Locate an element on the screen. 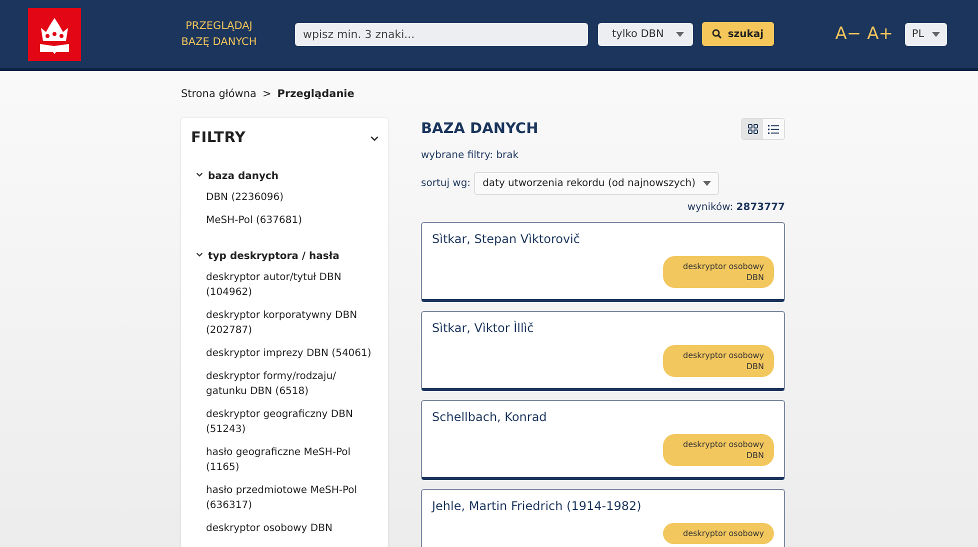 The image size is (978, 547). filter-group-title: baza danych is located at coordinates (243, 176).